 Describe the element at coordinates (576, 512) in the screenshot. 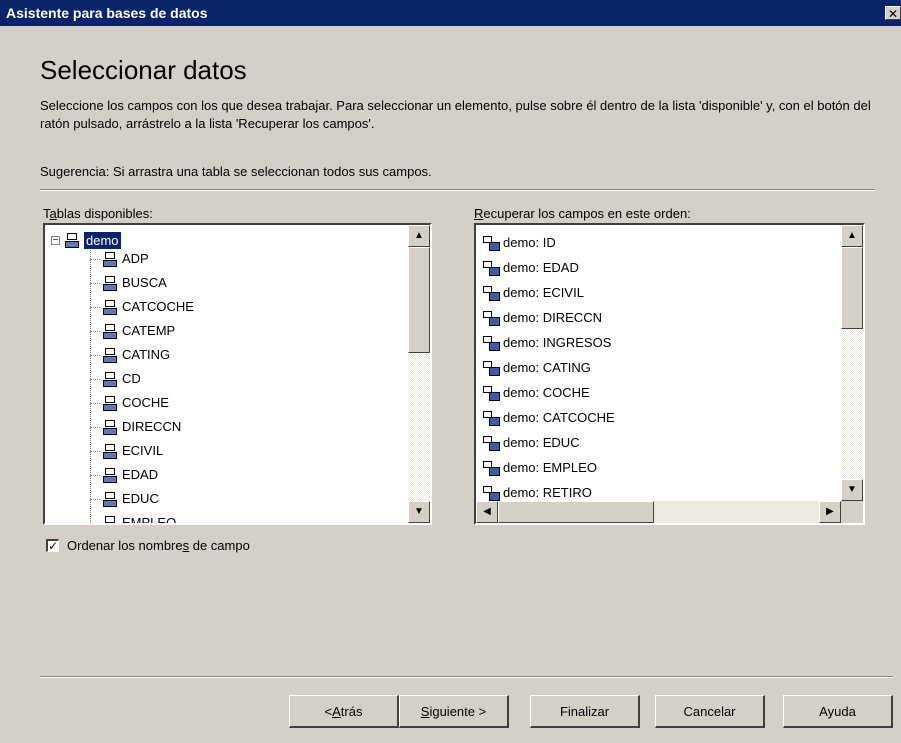

I see `scroll-thumb-horizontal` at that location.